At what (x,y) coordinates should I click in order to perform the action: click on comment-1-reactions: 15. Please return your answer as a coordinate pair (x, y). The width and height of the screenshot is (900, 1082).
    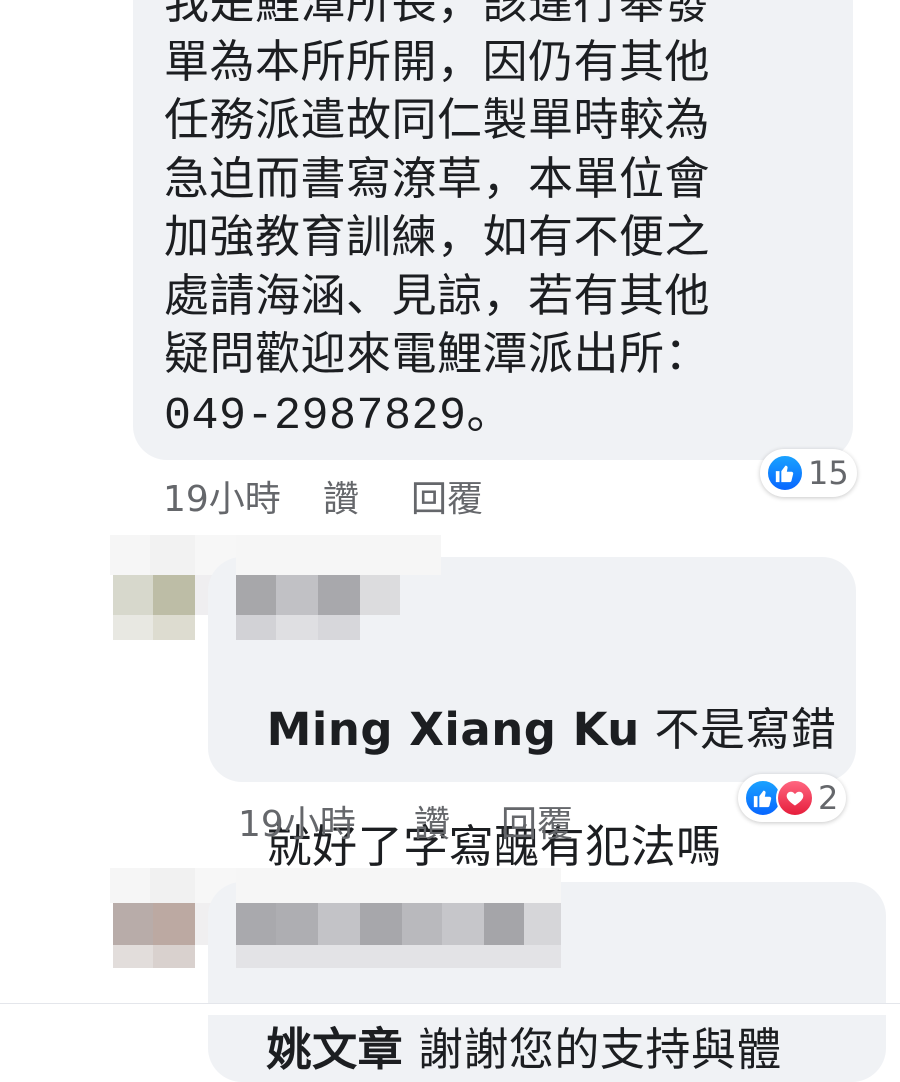
    Looking at the image, I should click on (808, 473).